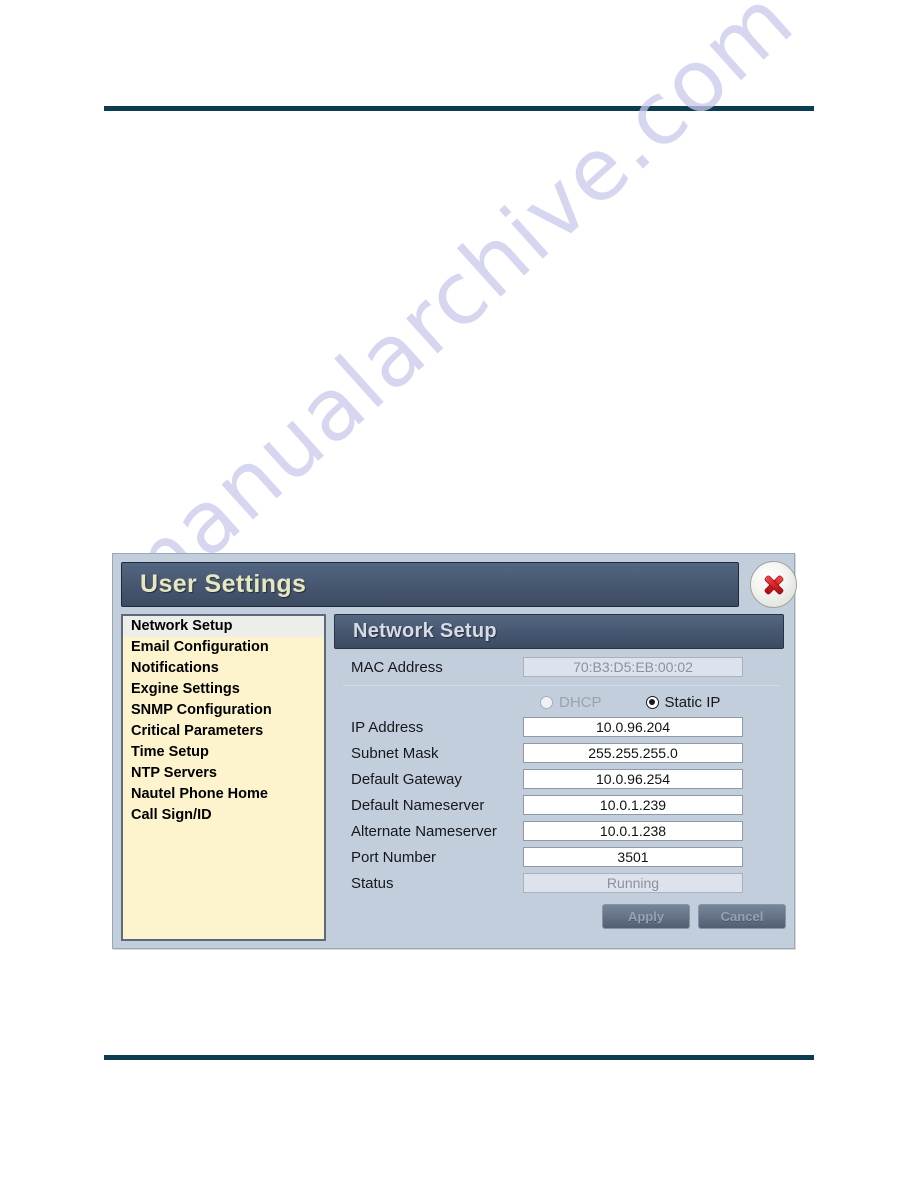  Describe the element at coordinates (459, 1057) in the screenshot. I see `page-rule-bottom` at that location.